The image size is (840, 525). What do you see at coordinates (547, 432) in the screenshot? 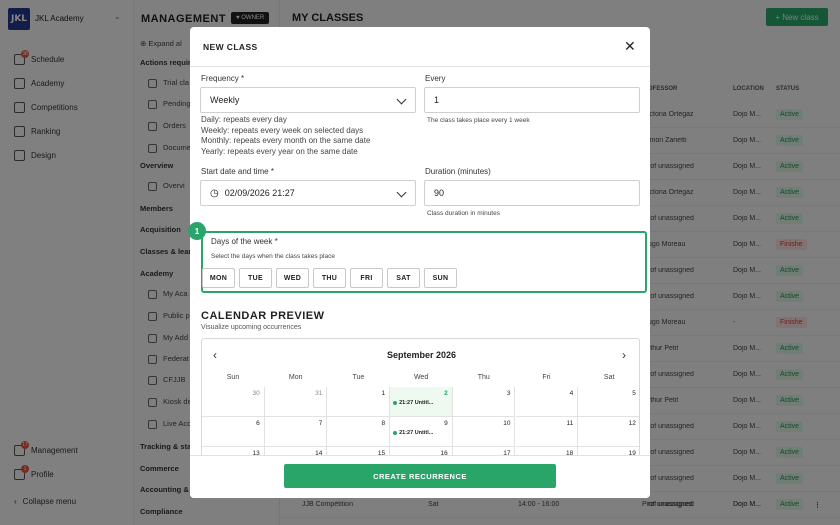
I see `calendar-day: 11` at bounding box center [547, 432].